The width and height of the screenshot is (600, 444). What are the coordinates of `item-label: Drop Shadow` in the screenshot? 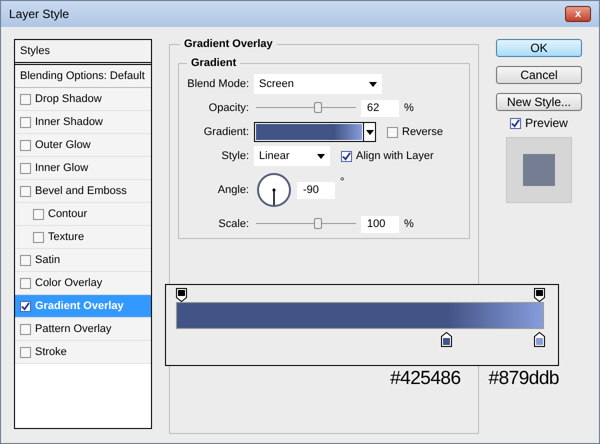 It's located at (68, 99).